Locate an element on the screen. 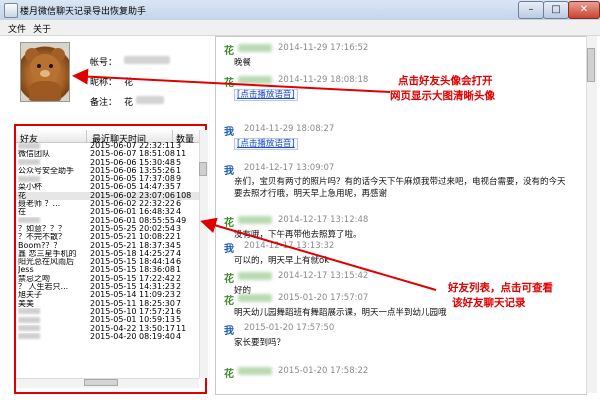 Image resolution: width=600 pixels, height=400 pixels. avatar-arrow is located at coordinates (231, 80).